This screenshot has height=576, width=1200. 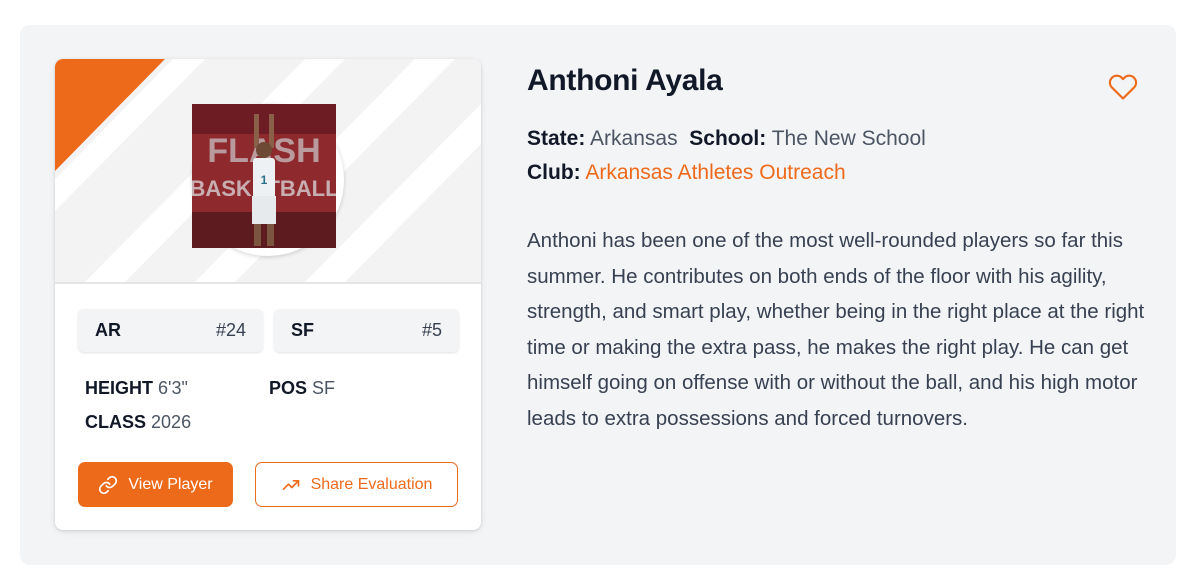 I want to click on pos-label: POS, so click(x=288, y=388).